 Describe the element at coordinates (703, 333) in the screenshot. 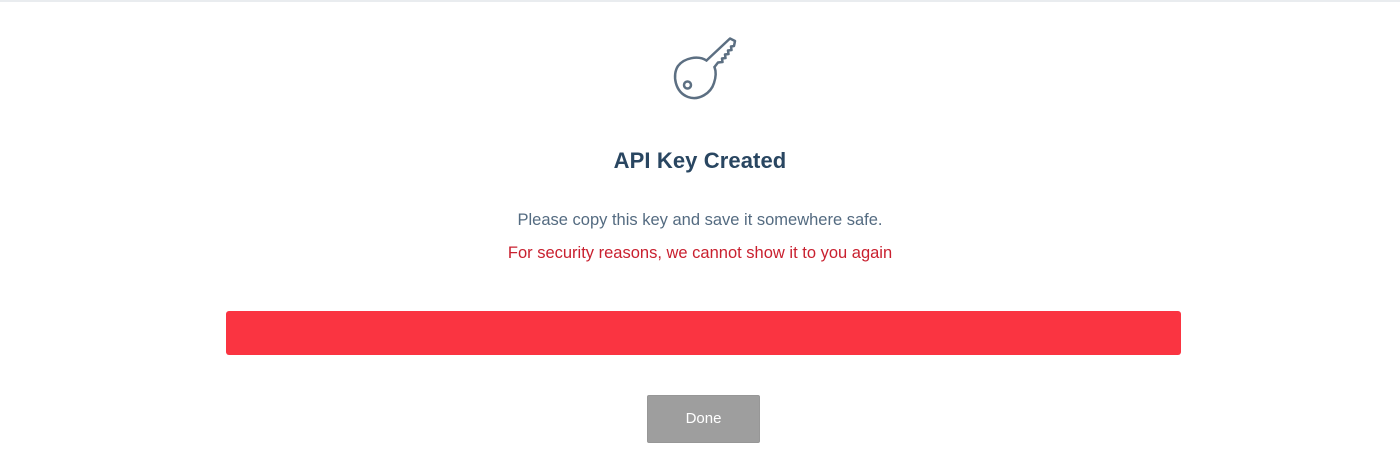

I see `api-key-field` at that location.